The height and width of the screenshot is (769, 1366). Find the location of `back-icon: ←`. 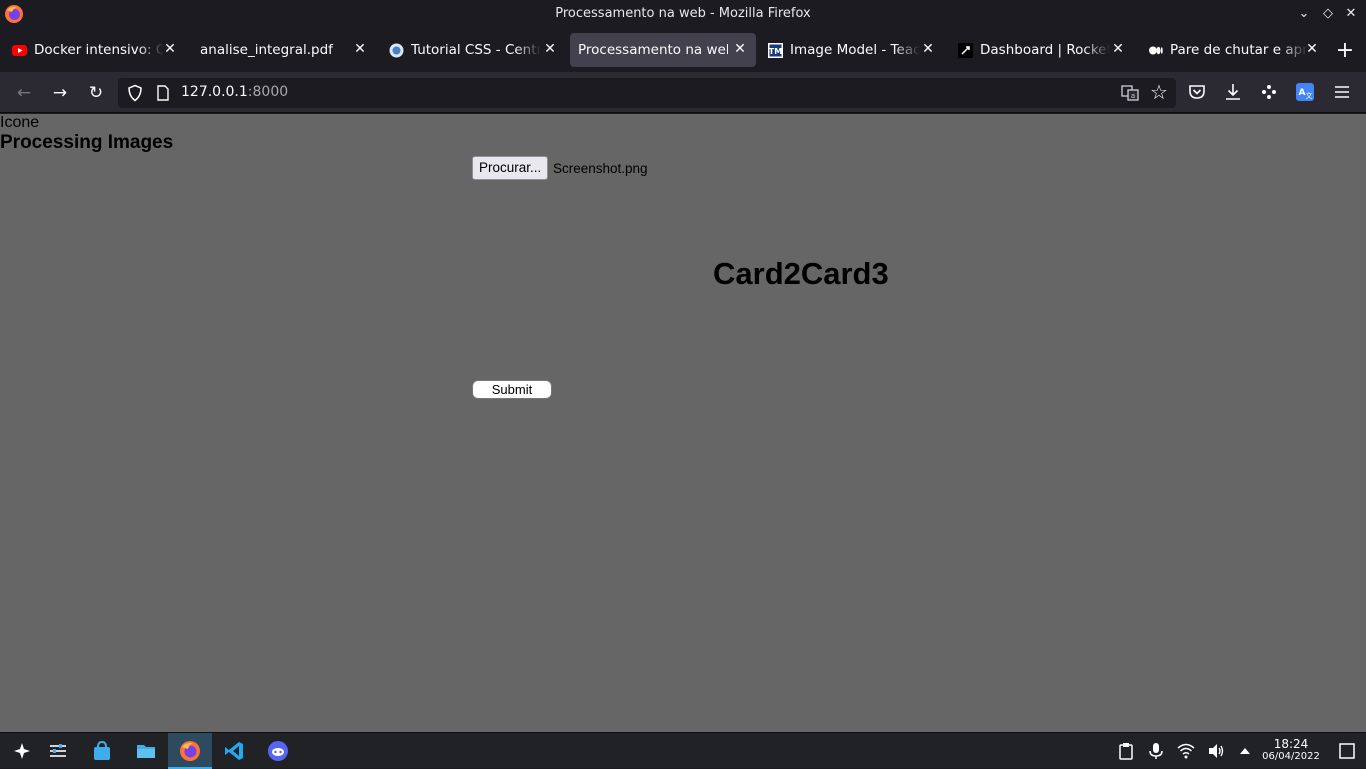

back-icon: ← is located at coordinates (24, 93).